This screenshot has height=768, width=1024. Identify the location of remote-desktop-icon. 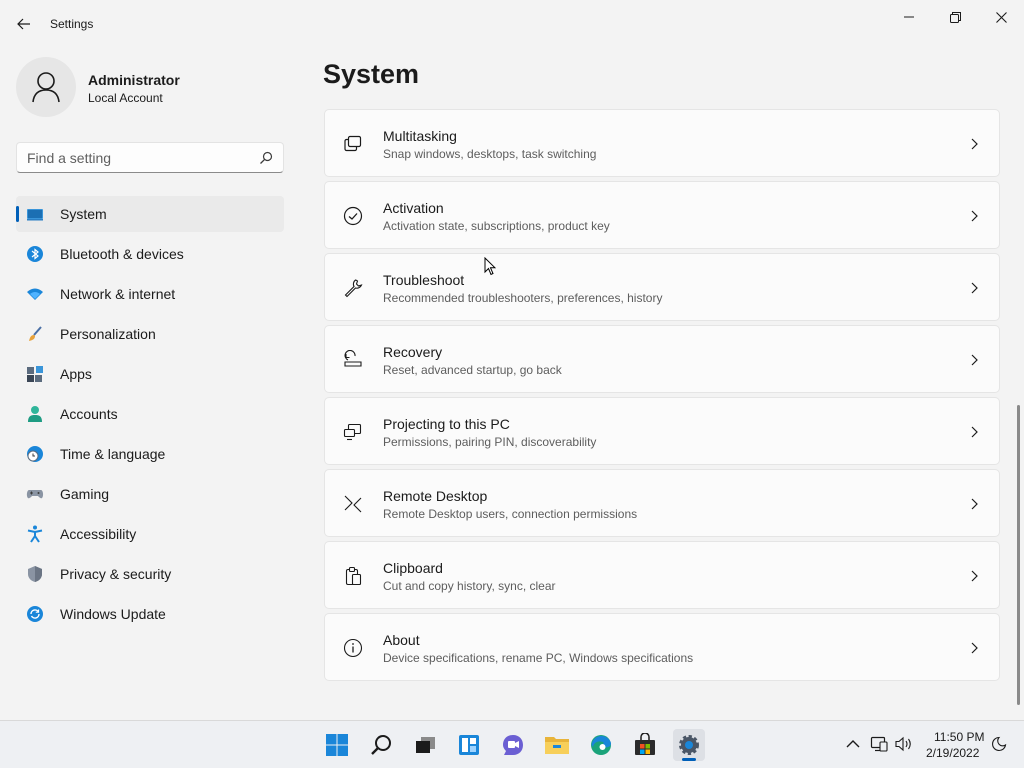
(353, 504).